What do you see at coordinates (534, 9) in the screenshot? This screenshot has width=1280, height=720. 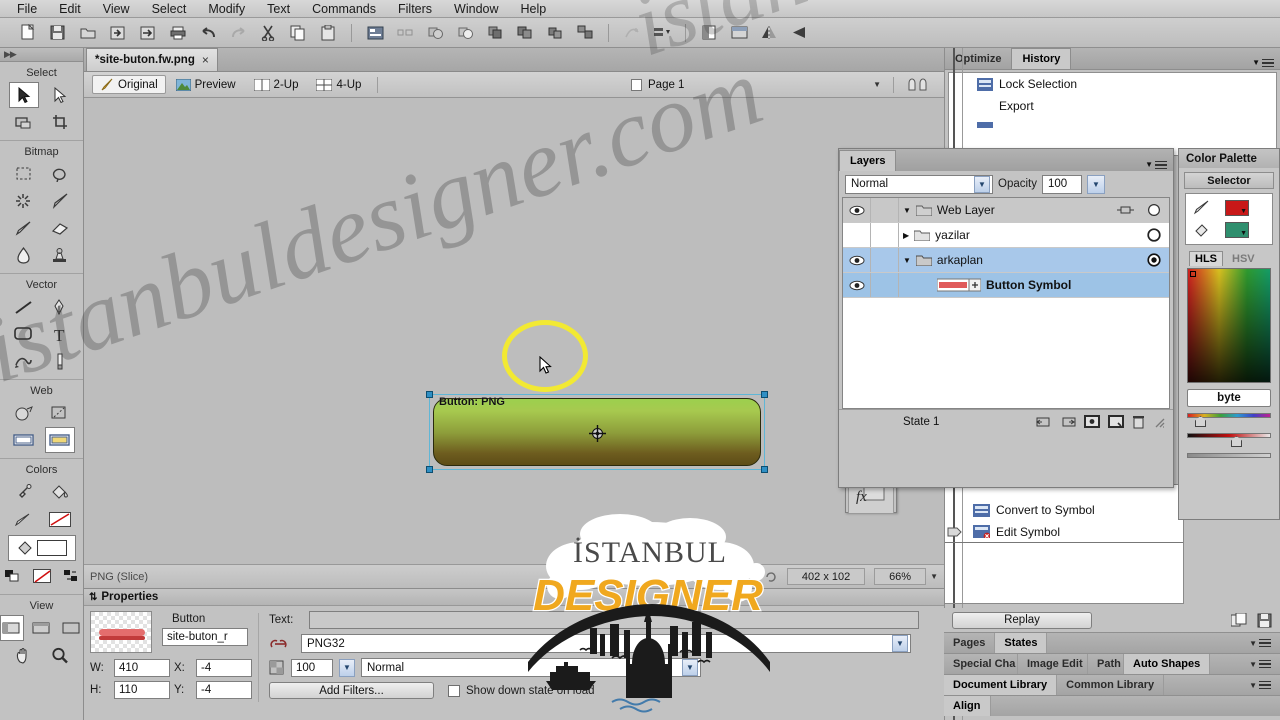 I see `menu-item-help: Help` at bounding box center [534, 9].